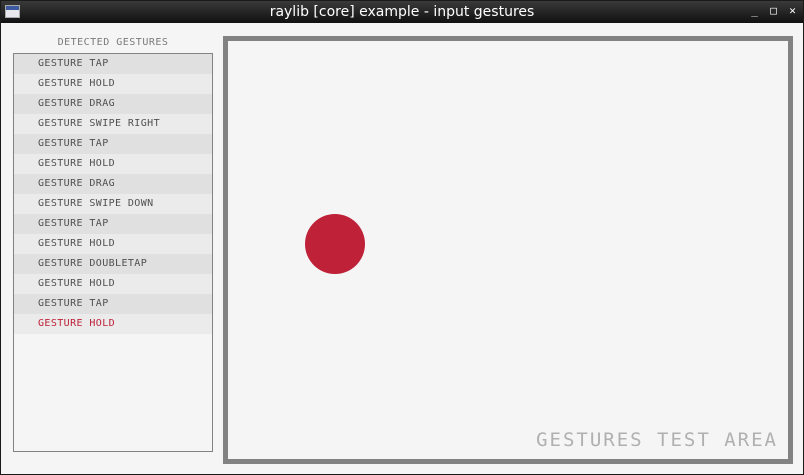 The image size is (804, 475). Describe the element at coordinates (113, 42) in the screenshot. I see `gesture-log-title: DETECTED GESTURES` at that location.